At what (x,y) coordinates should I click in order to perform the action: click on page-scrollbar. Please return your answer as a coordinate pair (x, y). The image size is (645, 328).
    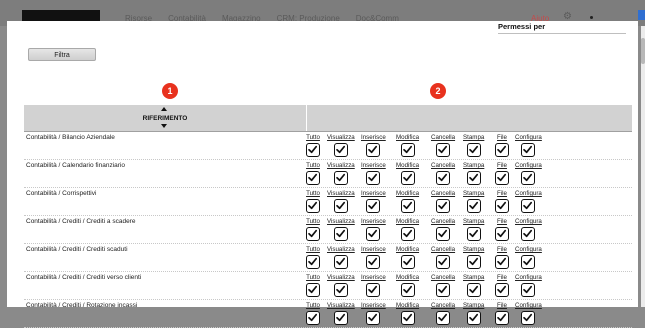
    Looking at the image, I should click on (643, 166).